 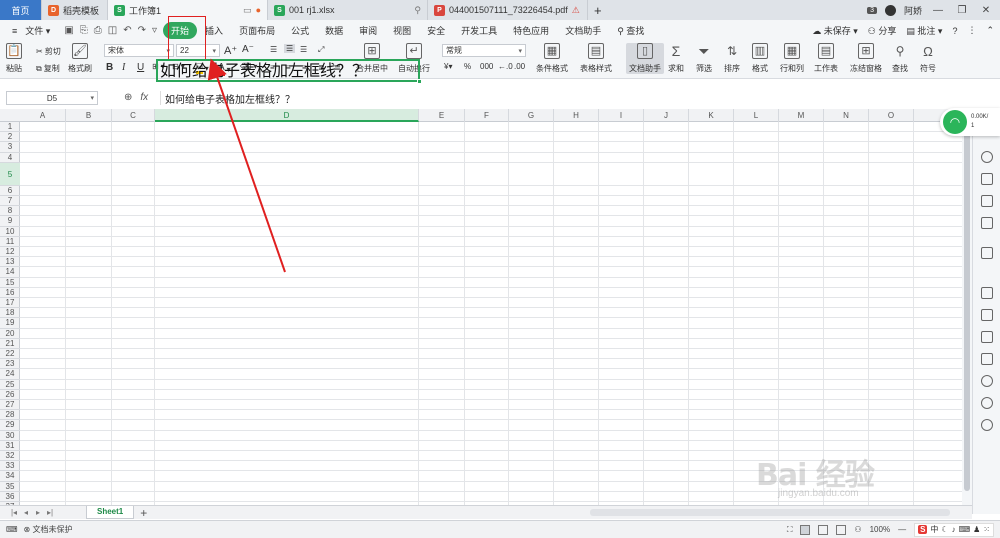 What do you see at coordinates (857, 529) in the screenshot?
I see `reading-mode-icon: ⚇` at bounding box center [857, 529].